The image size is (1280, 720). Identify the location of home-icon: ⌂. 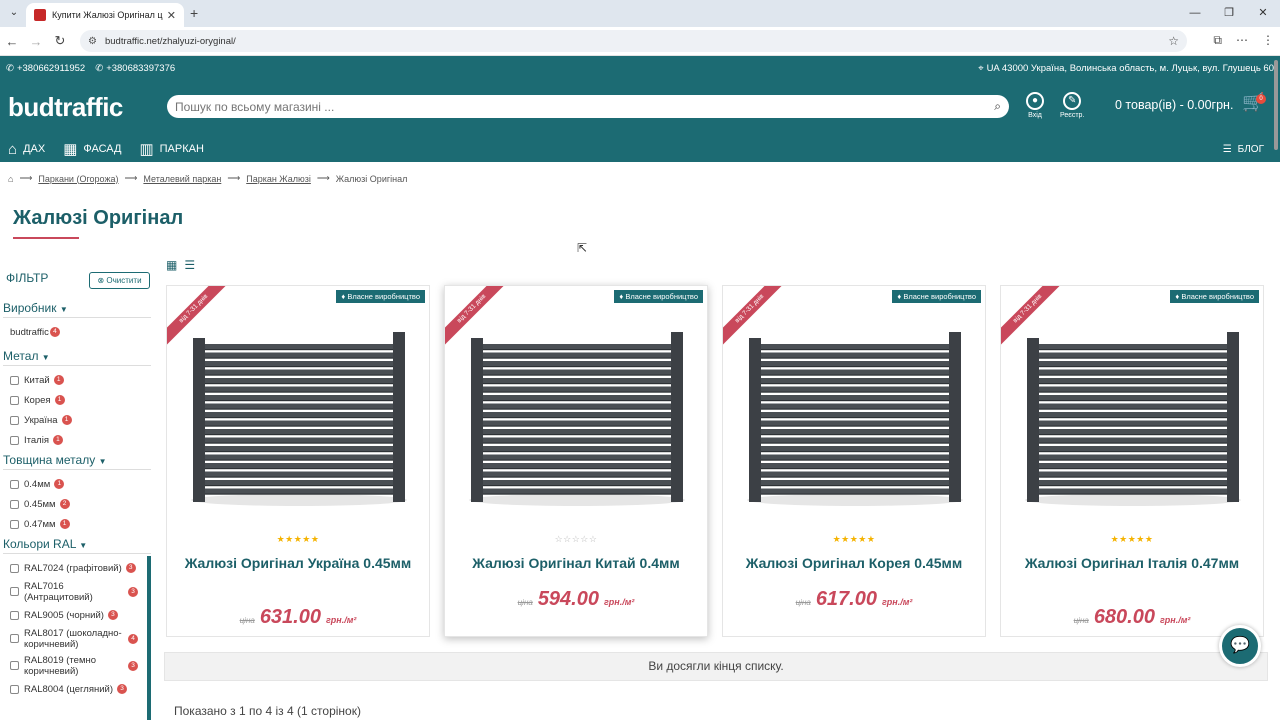
(10, 179).